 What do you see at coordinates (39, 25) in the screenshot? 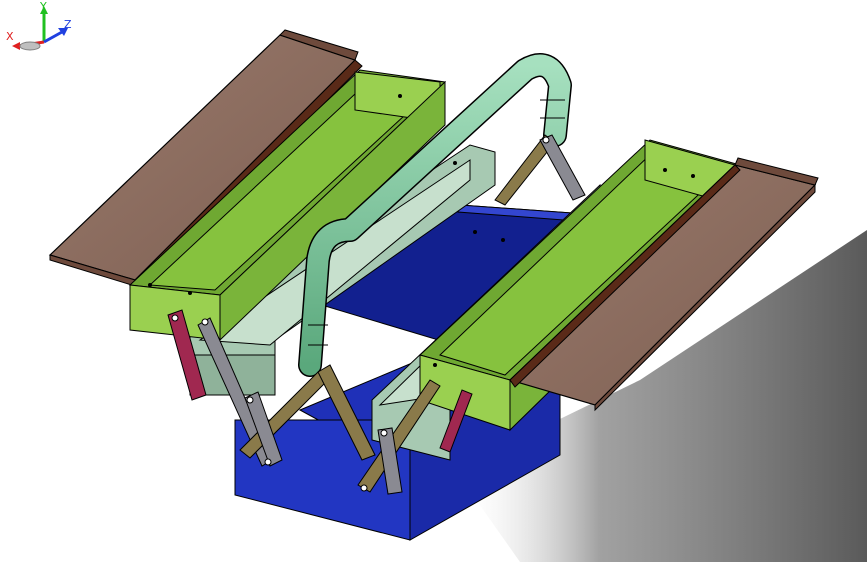
I see `axis-triad: X Y Z` at bounding box center [39, 25].